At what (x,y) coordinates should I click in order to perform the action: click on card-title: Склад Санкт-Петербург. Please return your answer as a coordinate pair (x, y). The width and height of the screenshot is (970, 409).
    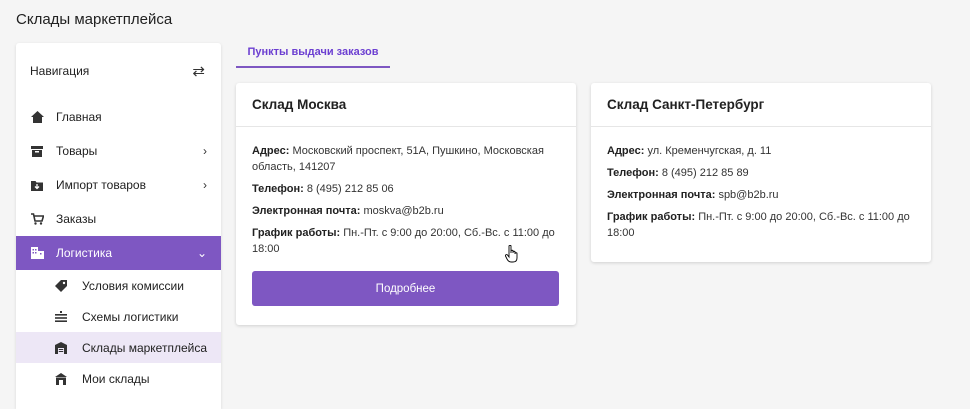
    Looking at the image, I should click on (761, 105).